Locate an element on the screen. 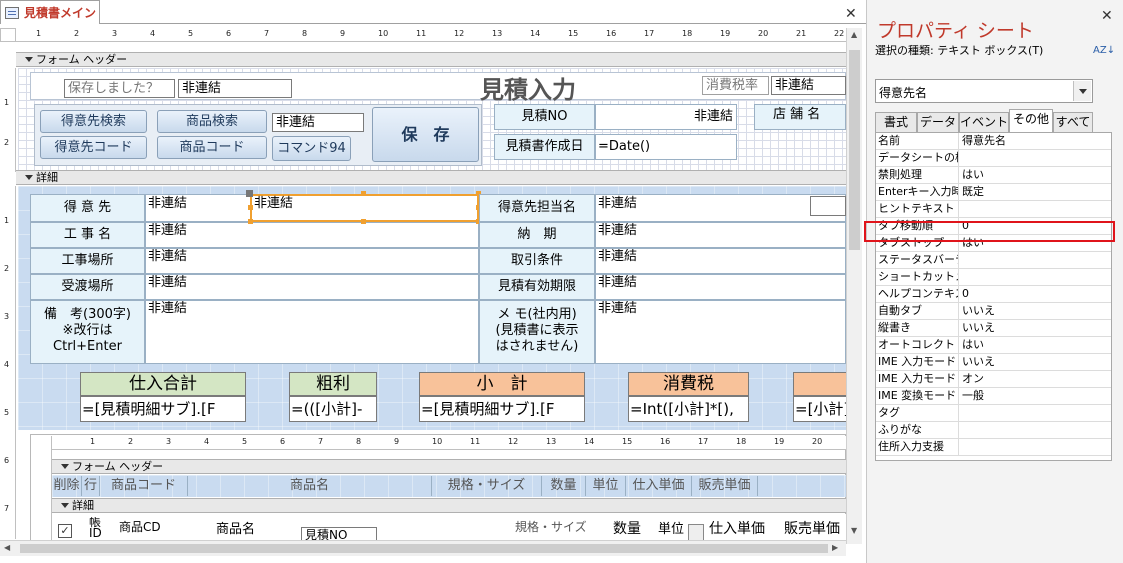  purchase-price-field: 仕入単価 is located at coordinates (737, 528).